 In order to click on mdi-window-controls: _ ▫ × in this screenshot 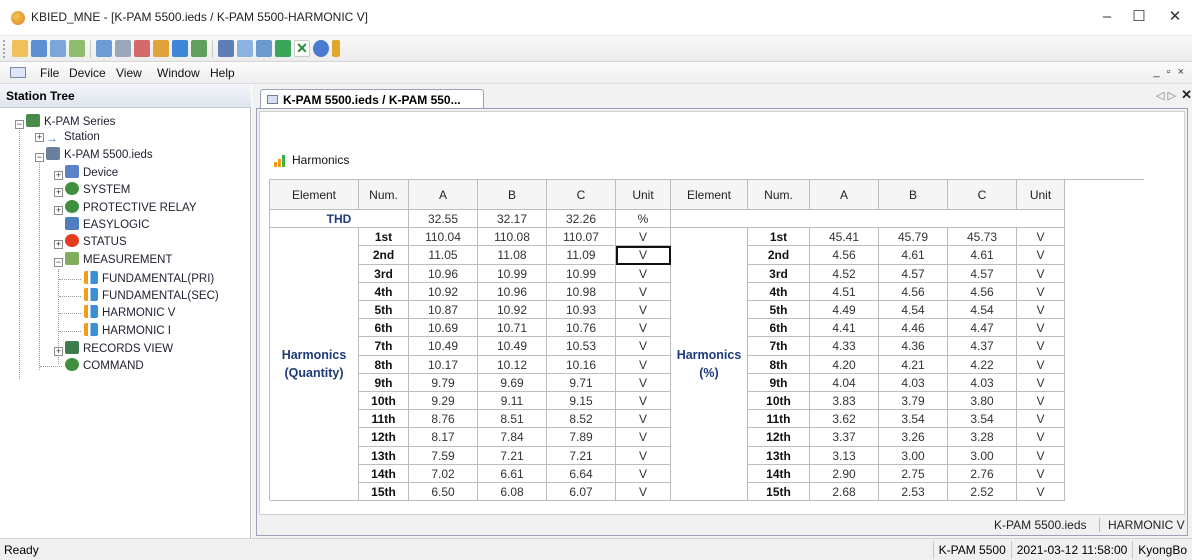, I will do `click(1169, 72)`.